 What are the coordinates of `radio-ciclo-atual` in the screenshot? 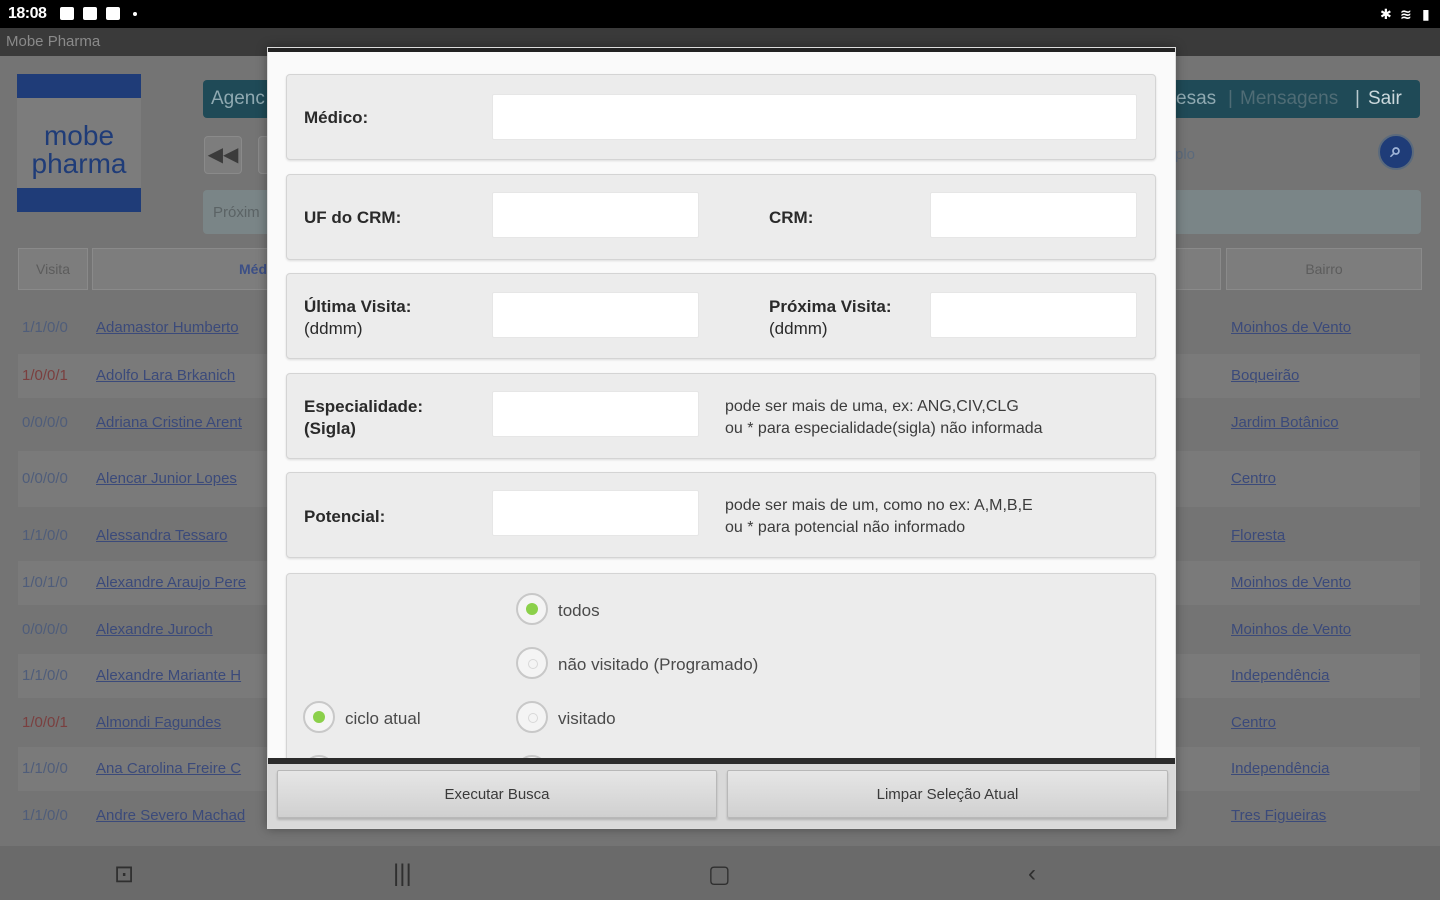 It's located at (319, 717).